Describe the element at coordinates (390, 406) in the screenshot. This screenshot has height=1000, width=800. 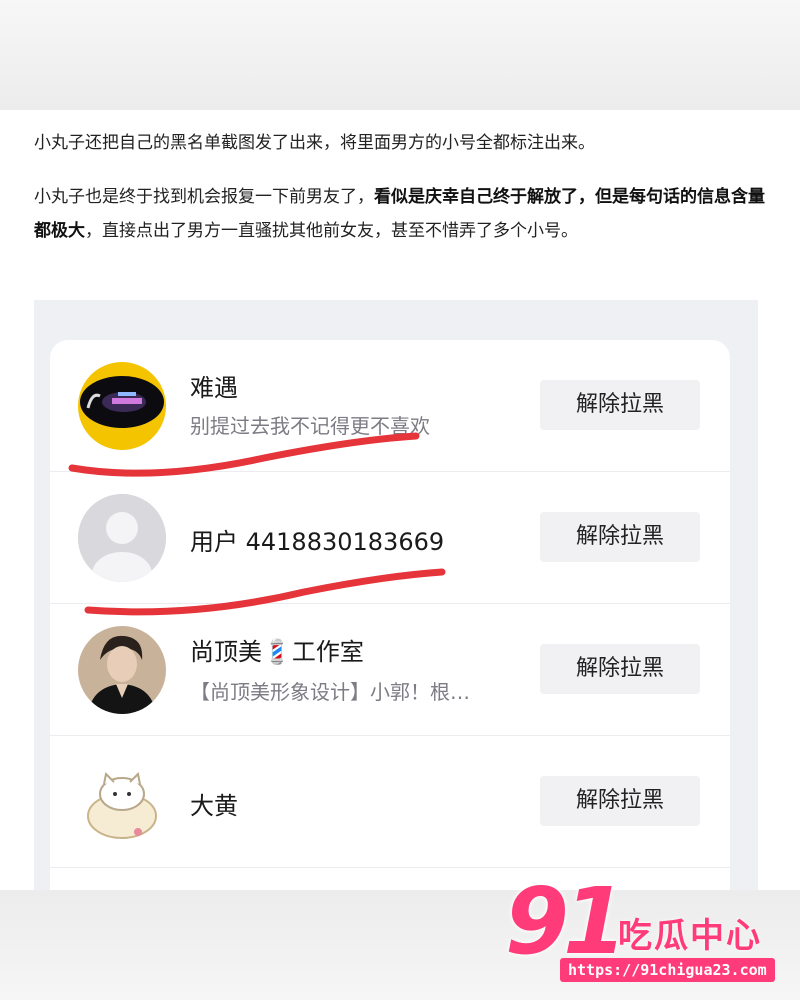
I see `blocklist-row: 难遇 别提过去我不记得更不喜欢 解除拉黑` at that location.